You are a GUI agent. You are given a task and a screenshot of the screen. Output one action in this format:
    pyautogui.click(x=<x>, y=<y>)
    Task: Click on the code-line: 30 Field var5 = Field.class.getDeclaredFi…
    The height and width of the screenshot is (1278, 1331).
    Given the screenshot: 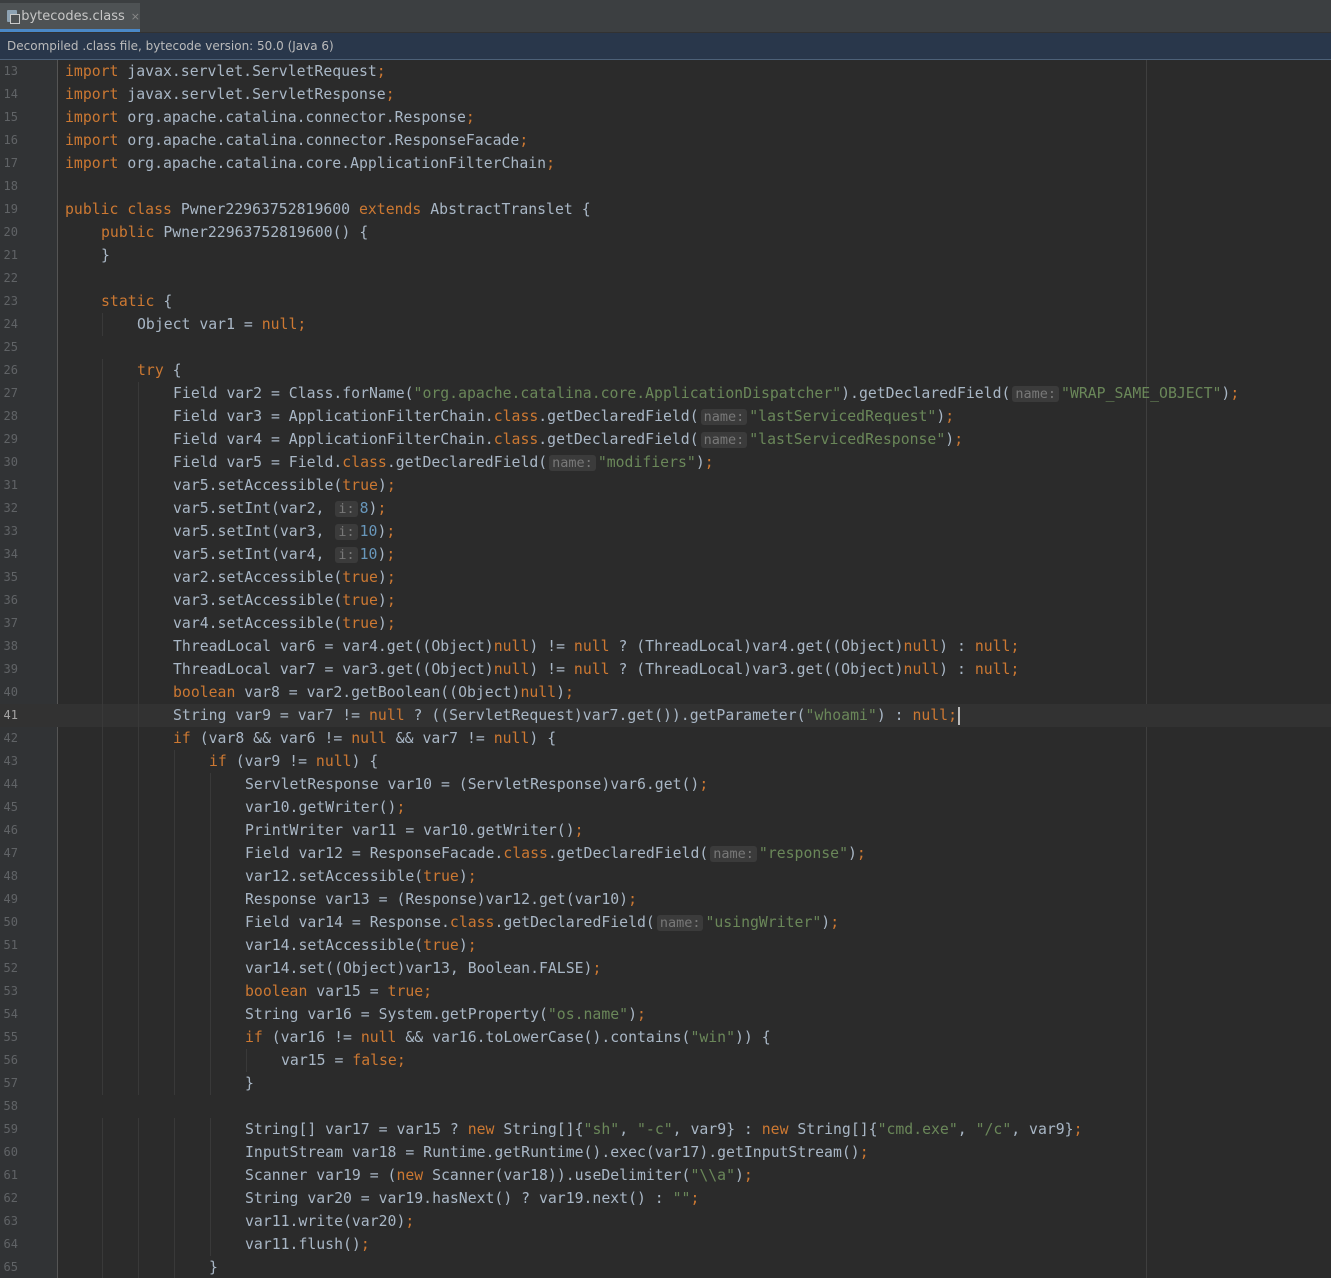 What is the action you would take?
    pyautogui.click(x=665, y=462)
    